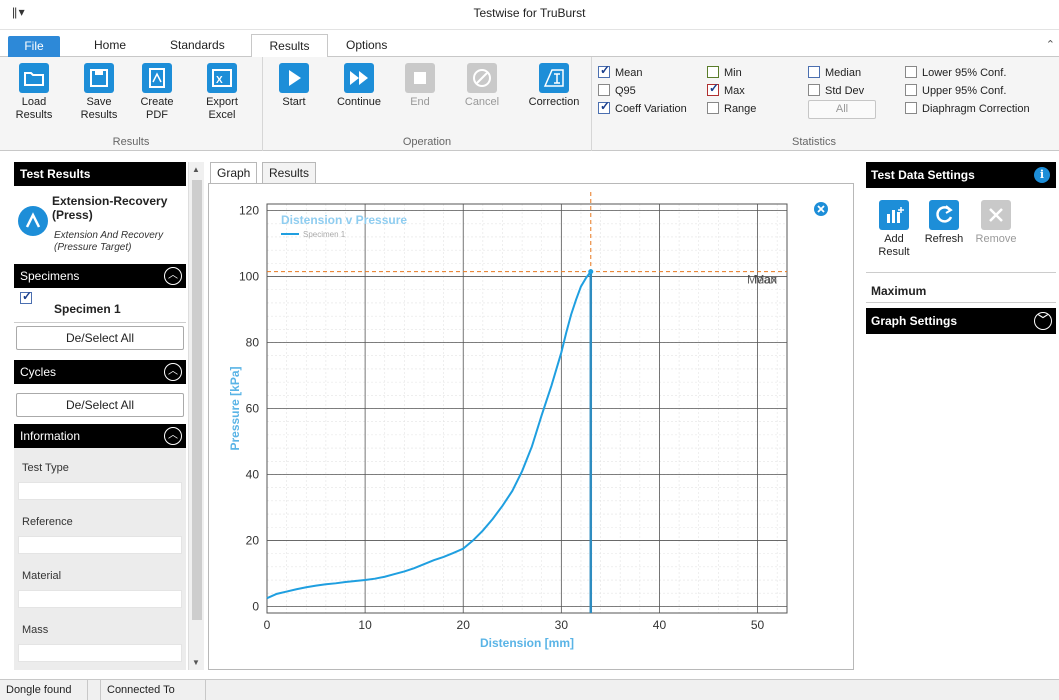 The image size is (1059, 700). What do you see at coordinates (733, 73) in the screenshot?
I see `min-label: Min` at bounding box center [733, 73].